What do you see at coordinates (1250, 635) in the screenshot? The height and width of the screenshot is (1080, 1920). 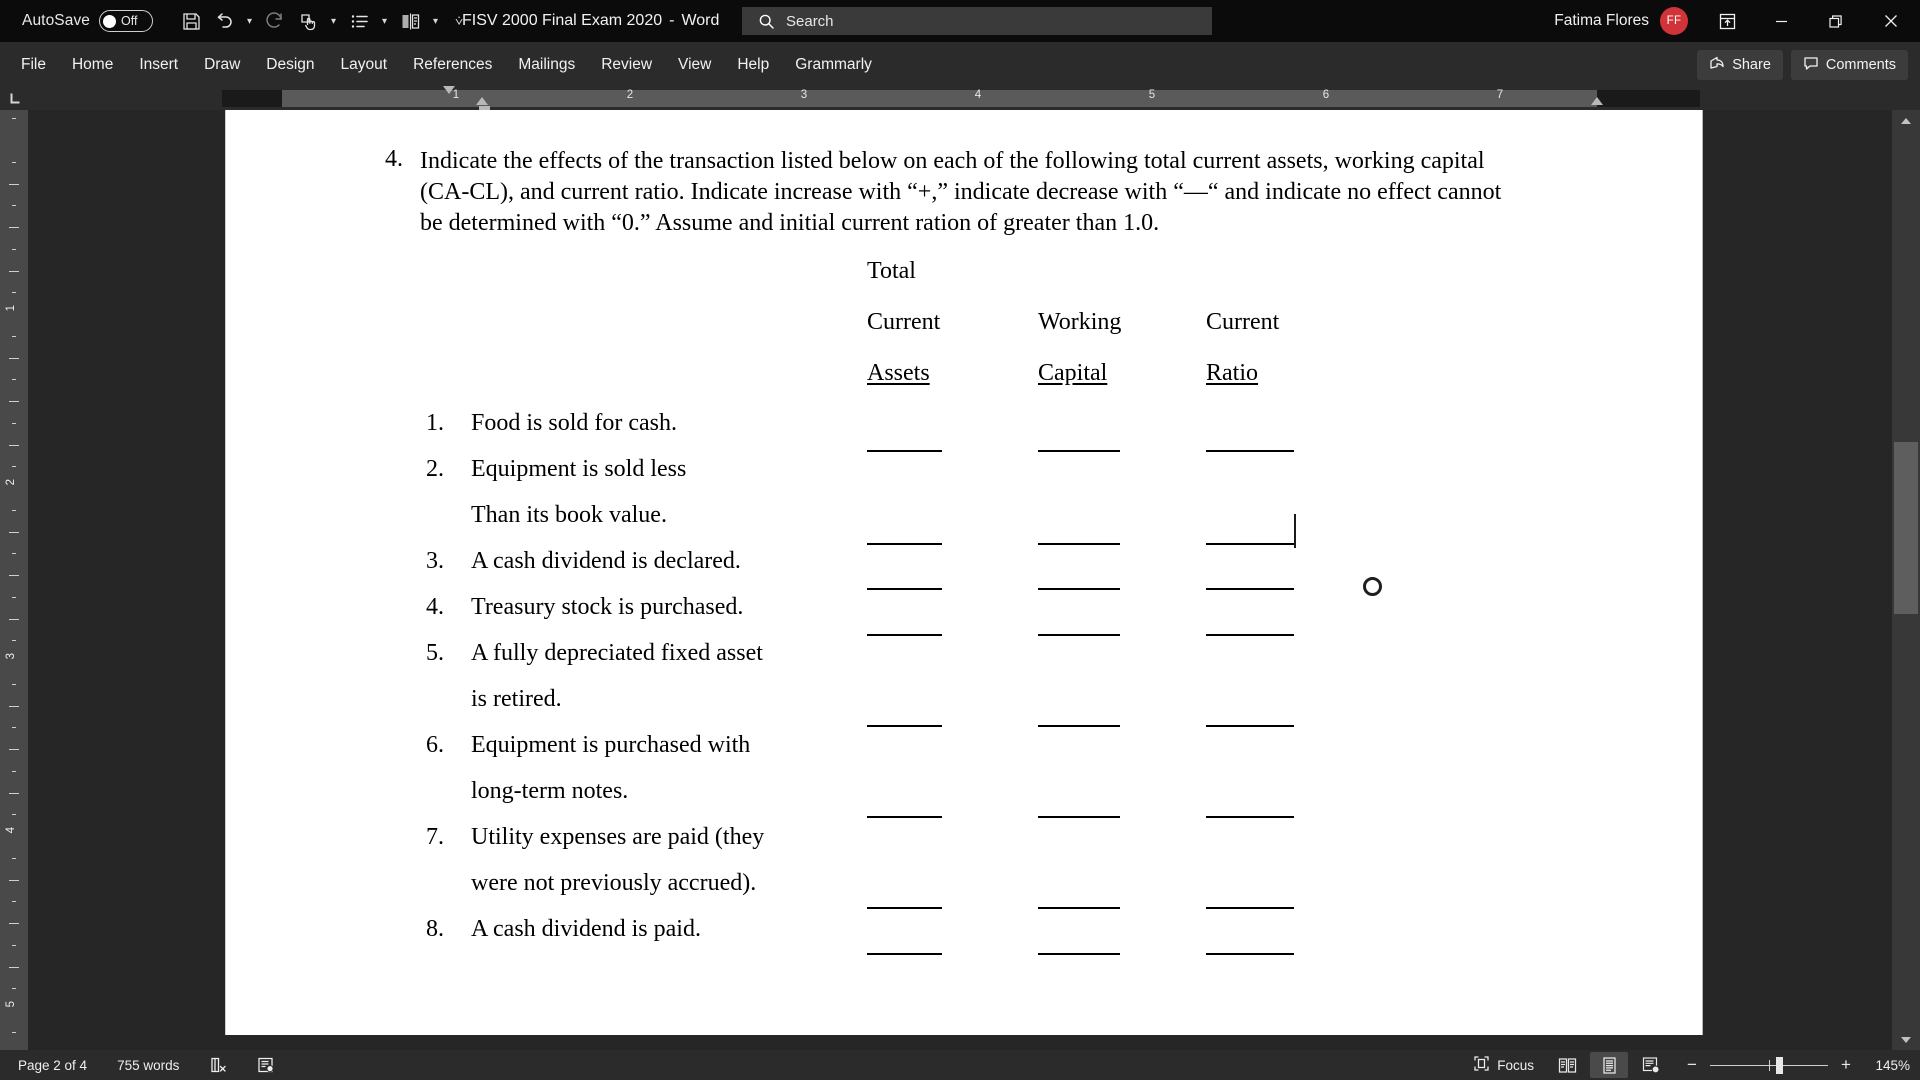 I see `answer-blank-r4-c3` at bounding box center [1250, 635].